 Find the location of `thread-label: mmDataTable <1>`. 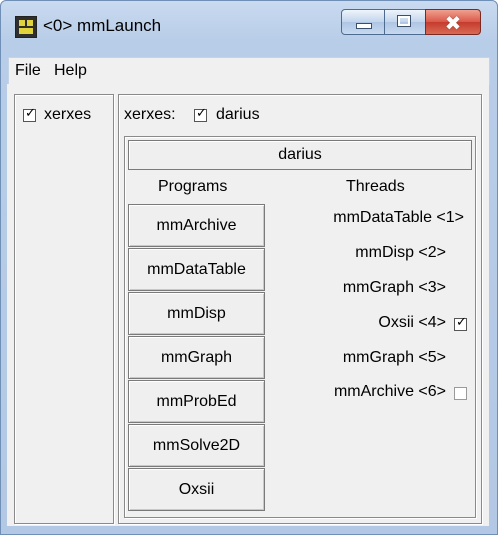

thread-label: mmDataTable <1> is located at coordinates (398, 217).